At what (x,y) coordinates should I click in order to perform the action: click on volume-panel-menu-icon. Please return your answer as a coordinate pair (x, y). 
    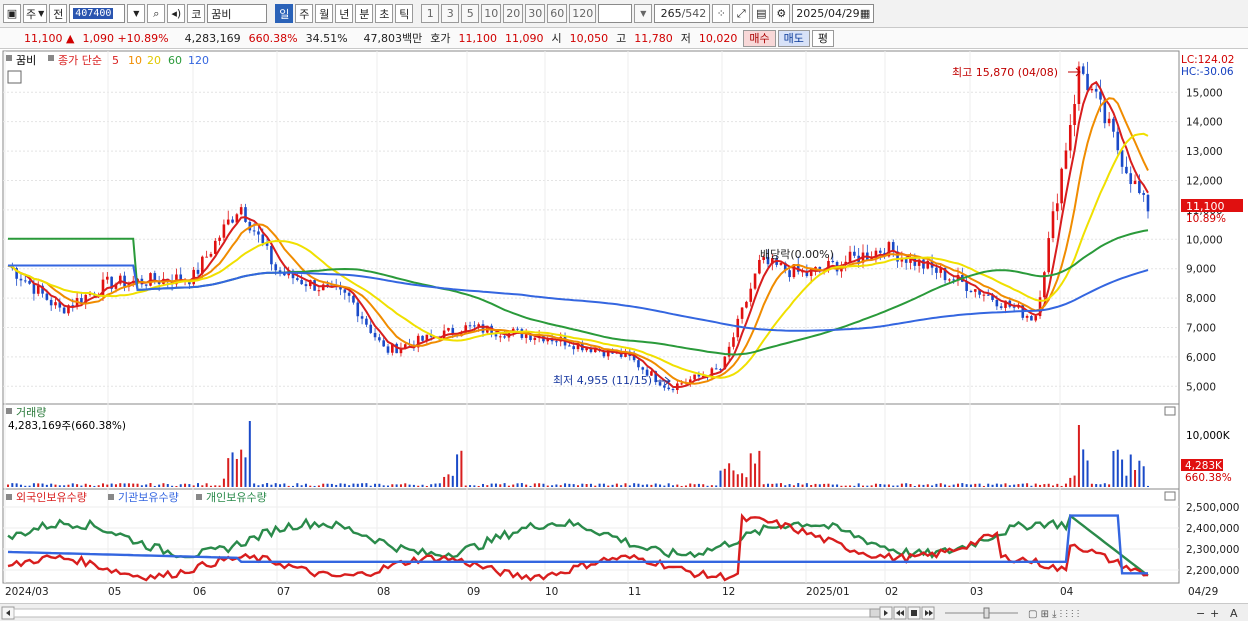
    Looking at the image, I should click on (9, 411).